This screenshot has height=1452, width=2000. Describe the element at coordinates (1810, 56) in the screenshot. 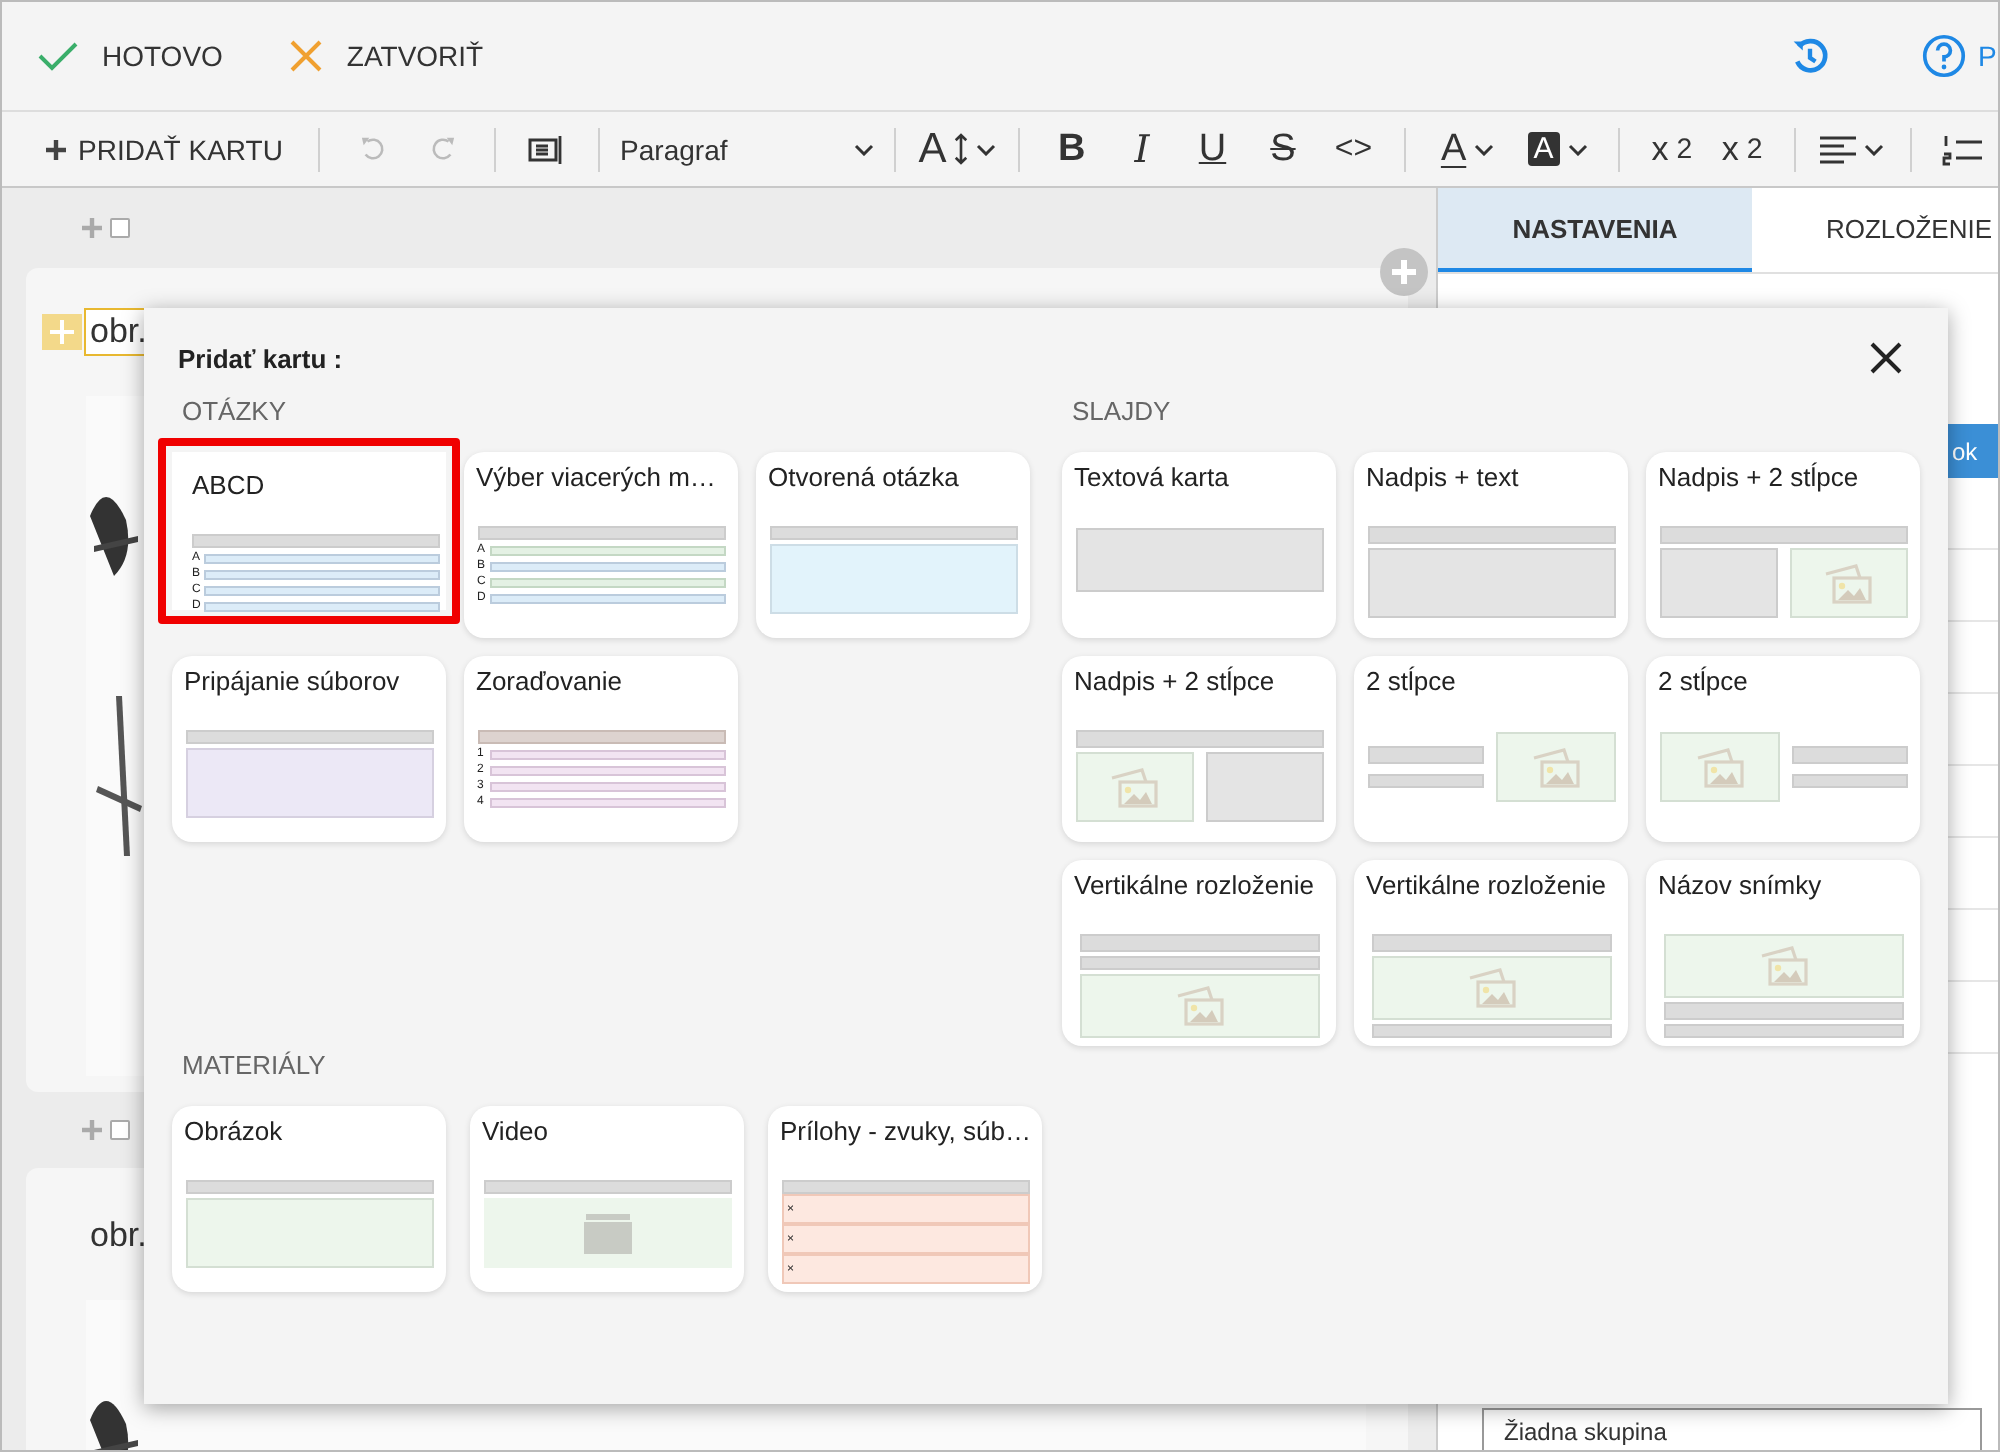

I see `history-icon` at that location.